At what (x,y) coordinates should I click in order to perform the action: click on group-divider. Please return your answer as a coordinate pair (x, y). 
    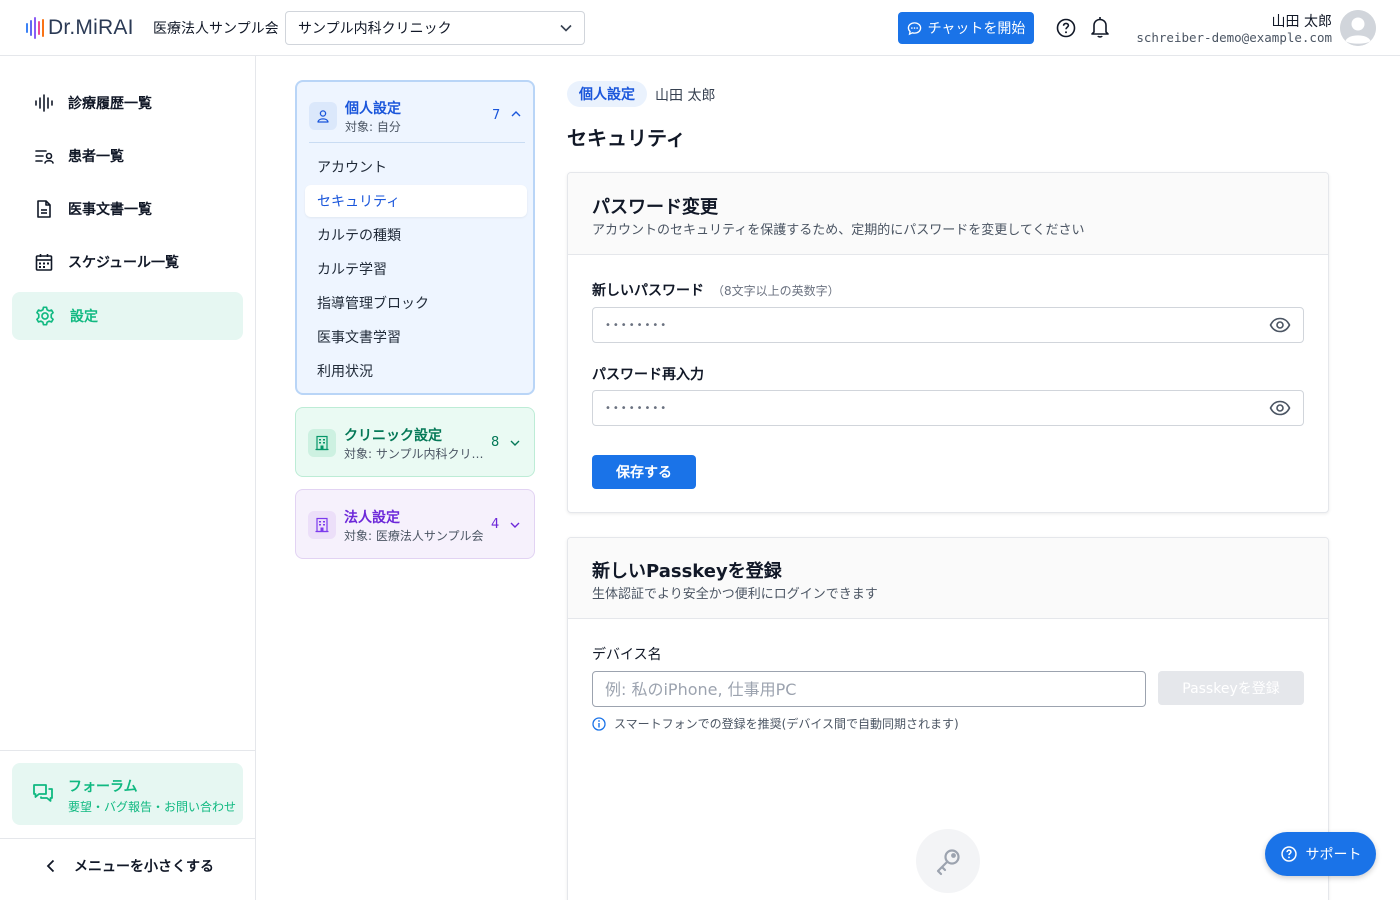
    Looking at the image, I should click on (417, 142).